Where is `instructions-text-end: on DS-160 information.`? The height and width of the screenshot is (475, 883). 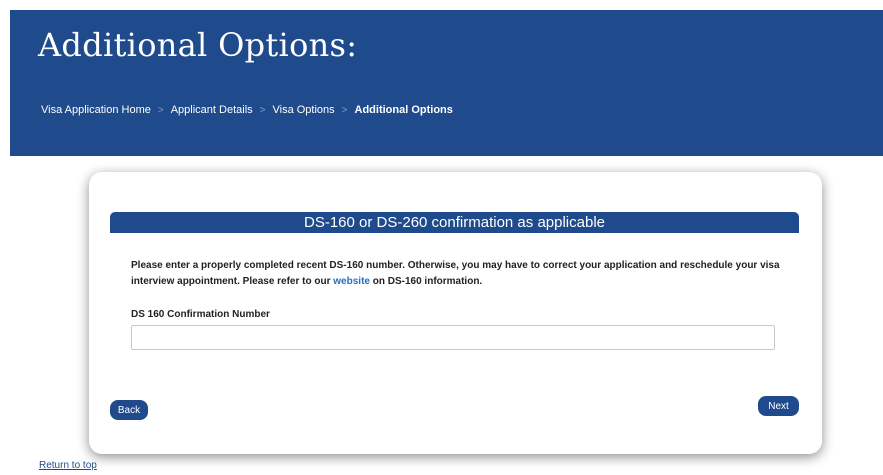 instructions-text-end: on DS-160 information. is located at coordinates (426, 281).